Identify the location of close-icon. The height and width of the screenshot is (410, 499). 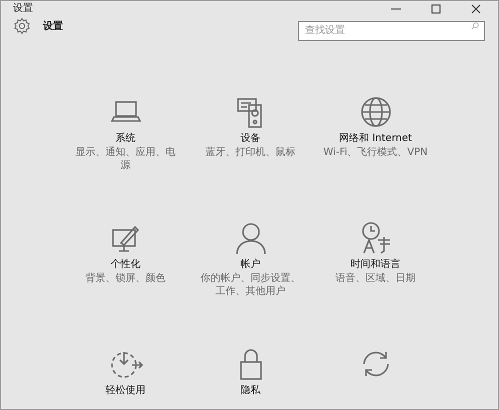
(476, 8).